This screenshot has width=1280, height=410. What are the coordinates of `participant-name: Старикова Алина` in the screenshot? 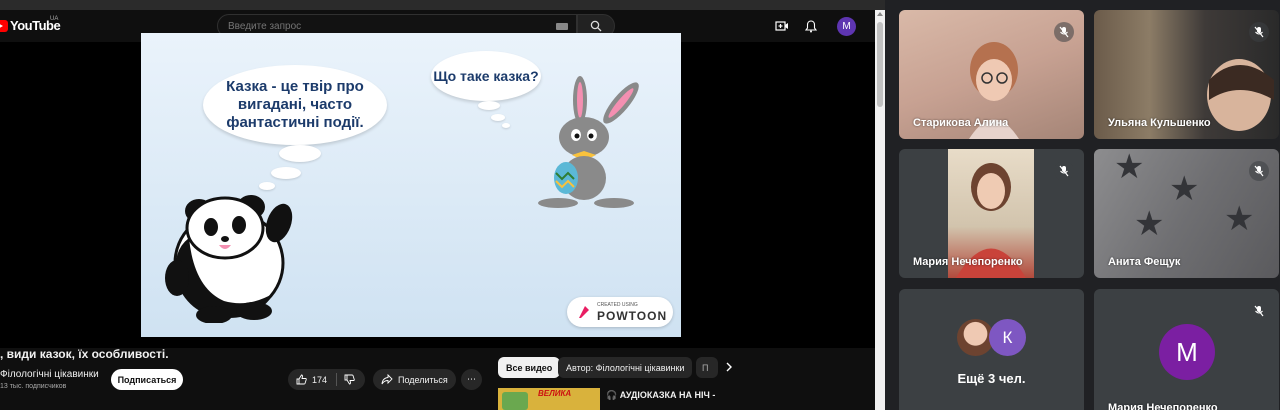 It's located at (961, 123).